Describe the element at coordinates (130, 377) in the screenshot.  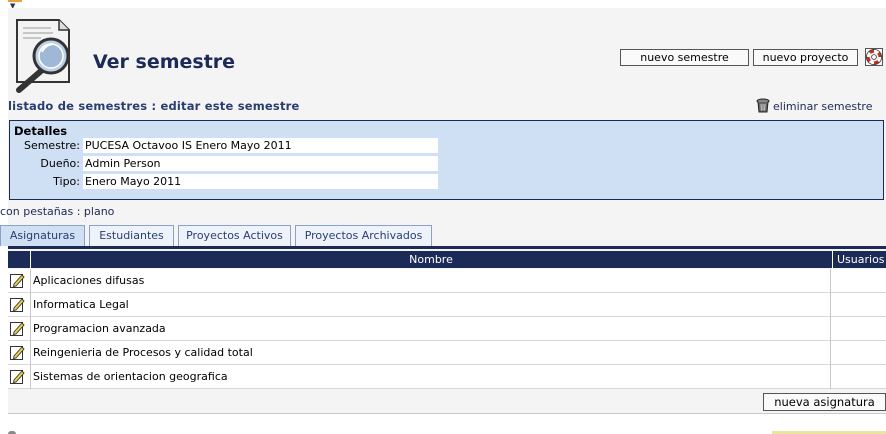
I see `subject-name: Sistemas de orientacion geografica` at that location.